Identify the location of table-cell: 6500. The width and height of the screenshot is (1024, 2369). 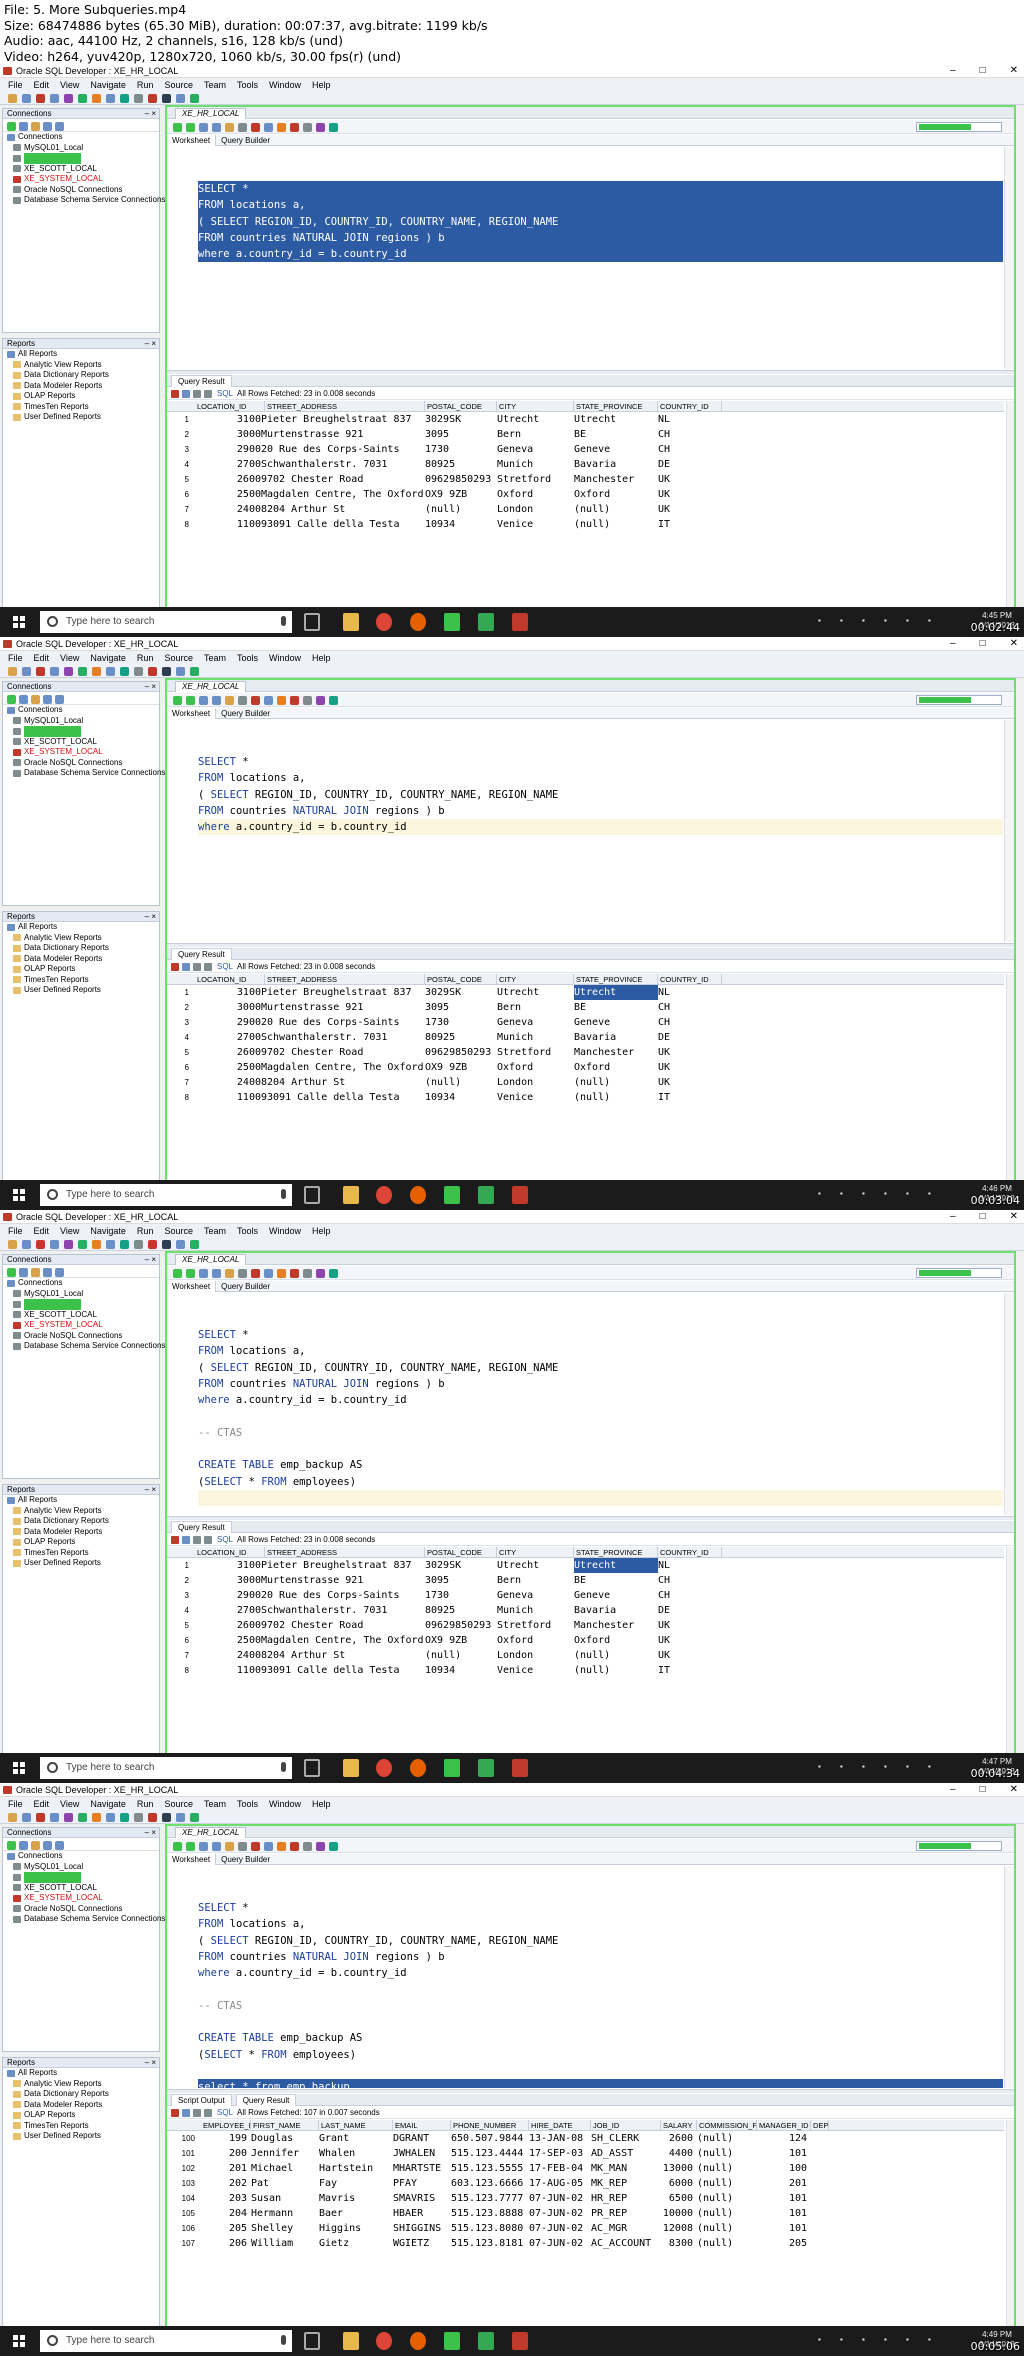
(679, 2198).